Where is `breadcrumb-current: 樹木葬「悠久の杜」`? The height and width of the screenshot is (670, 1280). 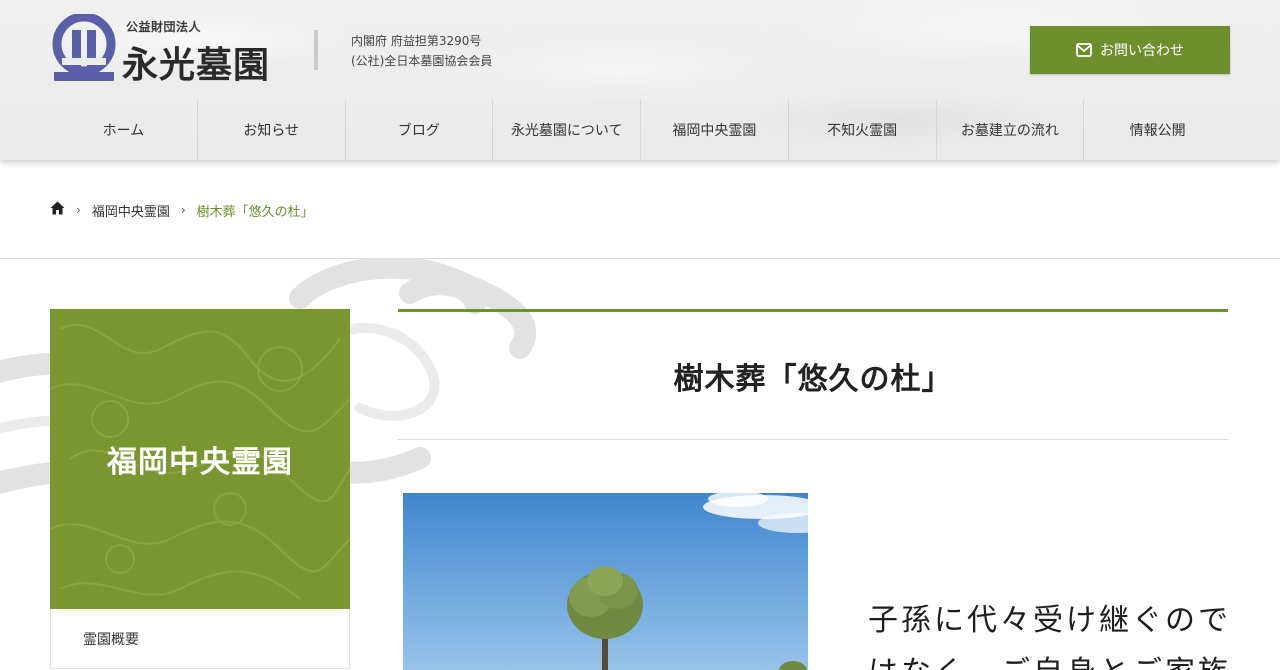
breadcrumb-current: 樹木葬「悠久の杜」 is located at coordinates (255, 212).